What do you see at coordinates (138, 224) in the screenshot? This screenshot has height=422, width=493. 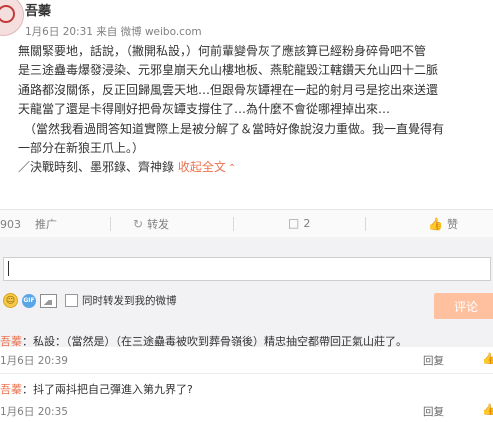 I see `repost-icon: ↻` at bounding box center [138, 224].